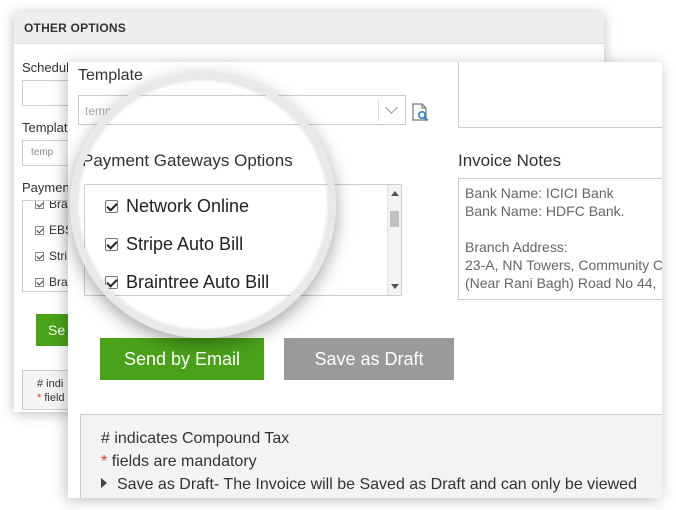  Describe the element at coordinates (394, 240) in the screenshot. I see `gateway-list-scrollbar` at that location.